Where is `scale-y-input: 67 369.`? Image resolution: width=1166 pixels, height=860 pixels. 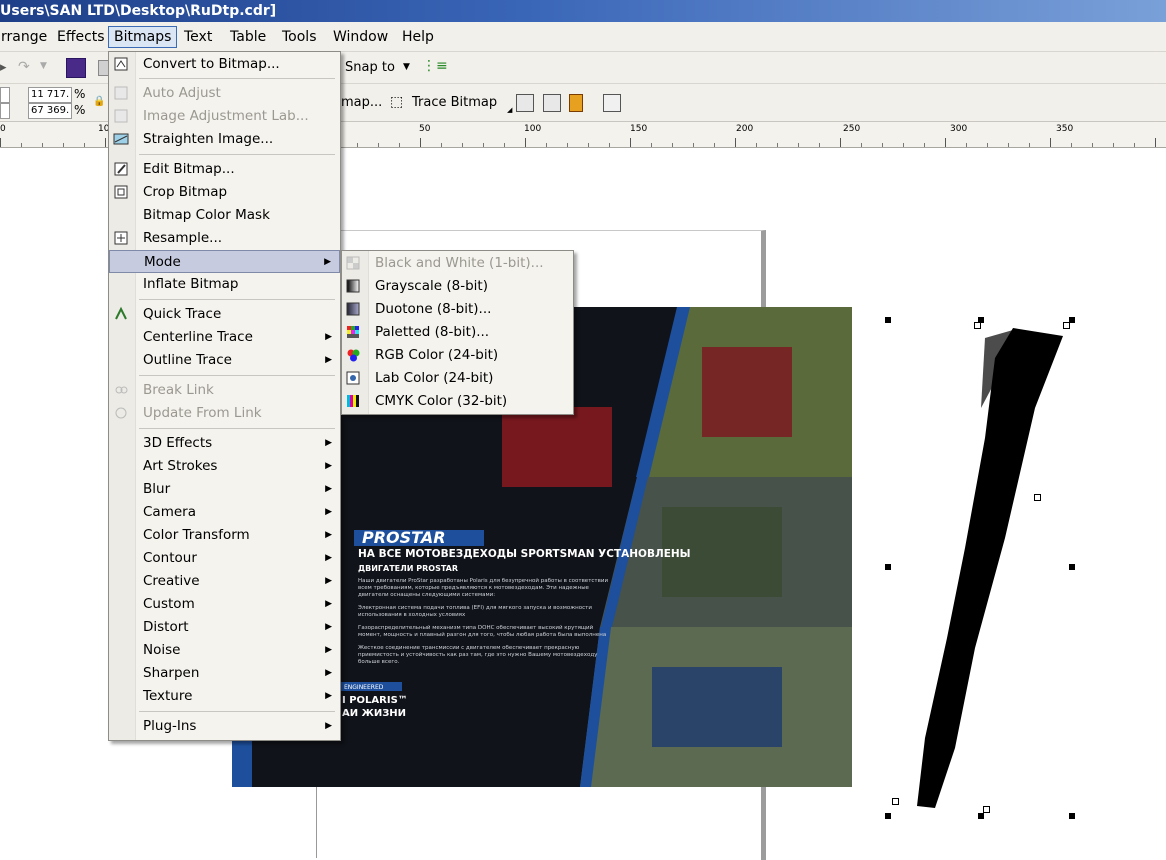
scale-y-input: 67 369. is located at coordinates (50, 111).